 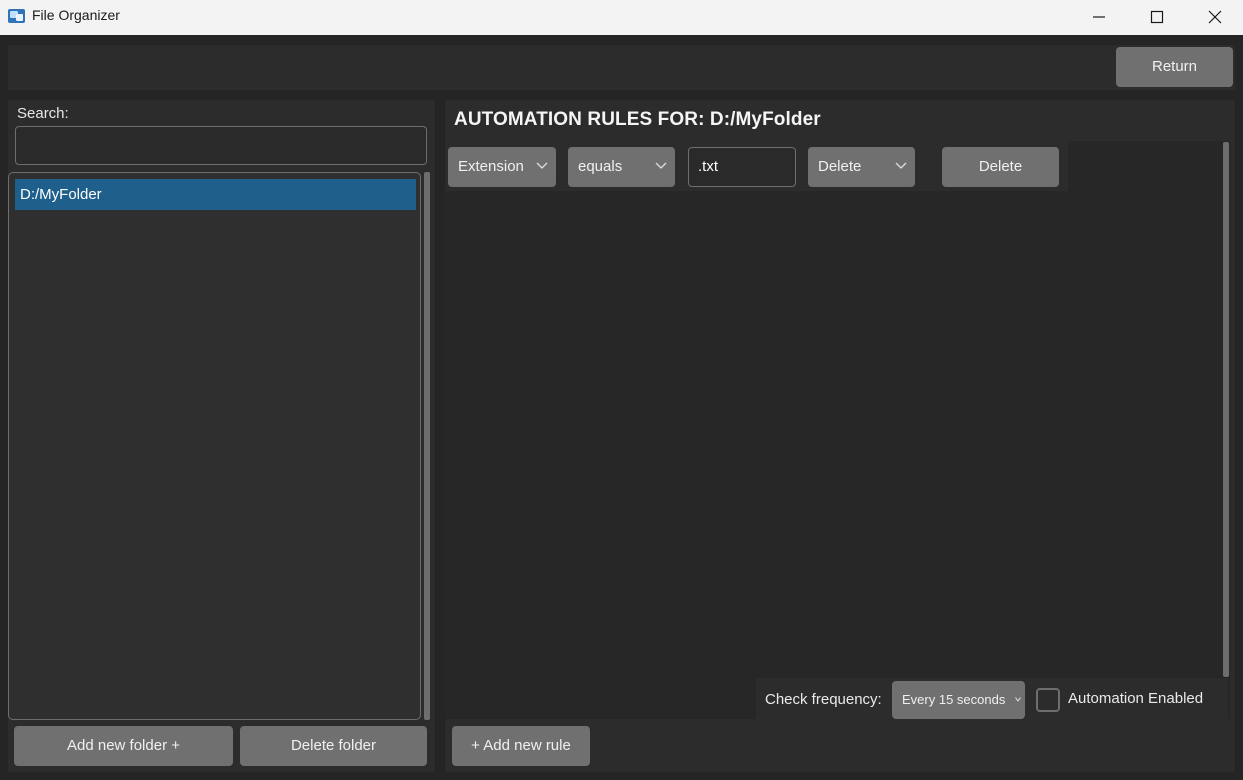 I want to click on close-icon, so click(x=1215, y=17).